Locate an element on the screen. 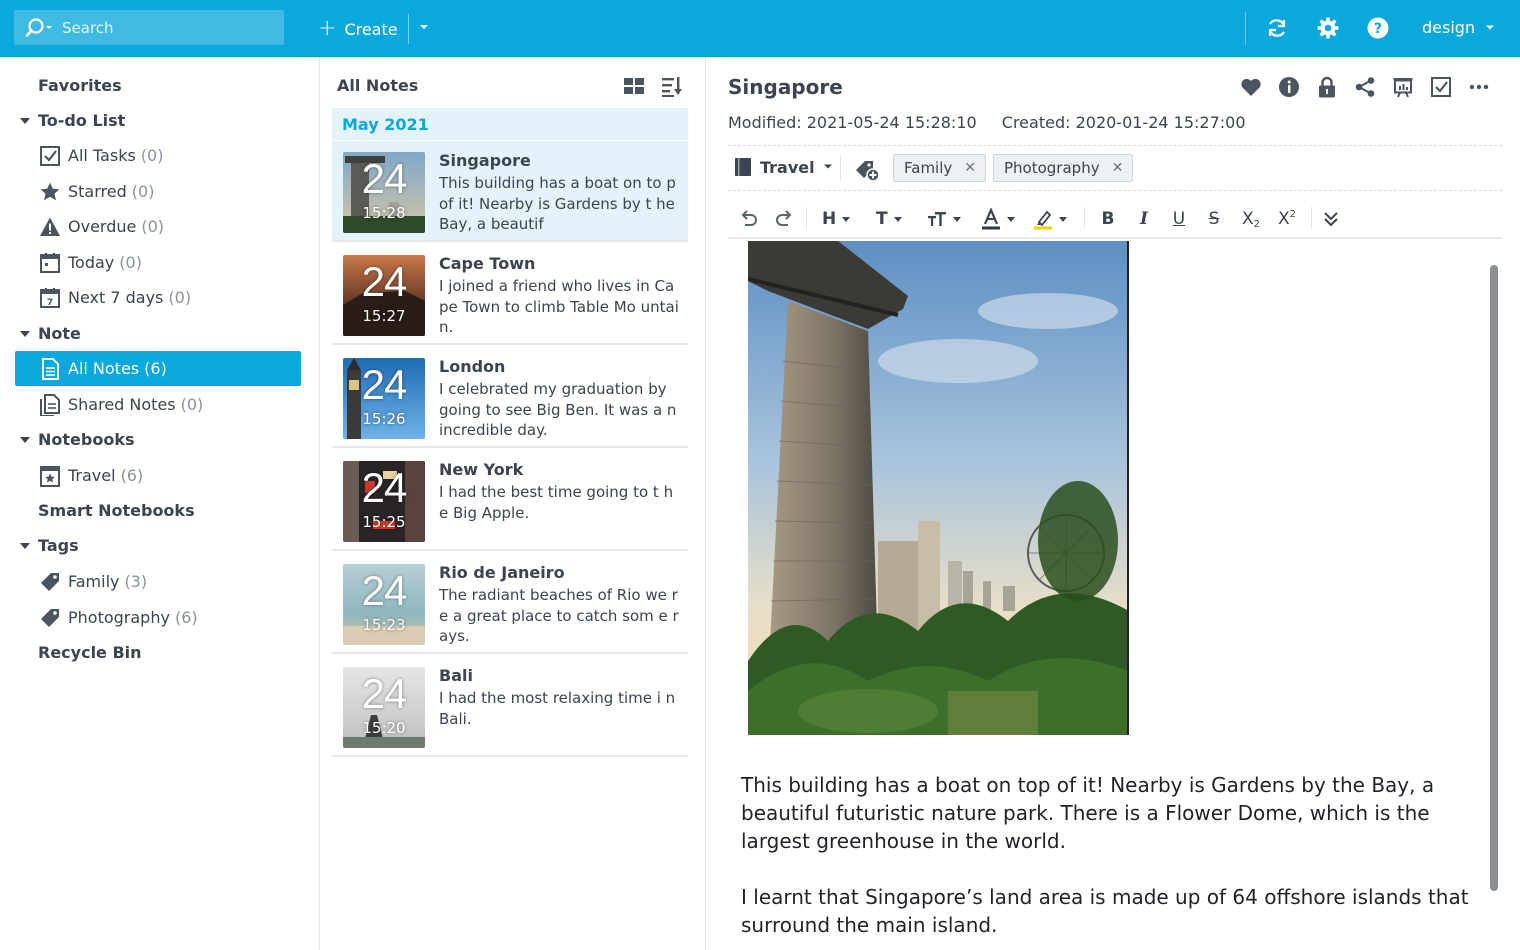 This screenshot has height=950, width=1520. sidebar-item-today: Today (0) is located at coordinates (158, 262).